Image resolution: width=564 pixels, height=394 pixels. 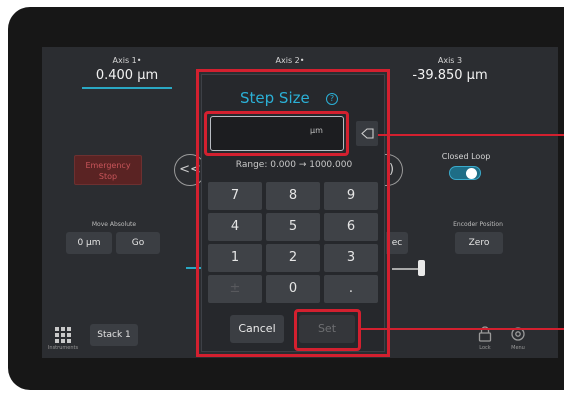 What do you see at coordinates (89, 243) in the screenshot?
I see `move-absolute-input: 0 µm` at bounding box center [89, 243].